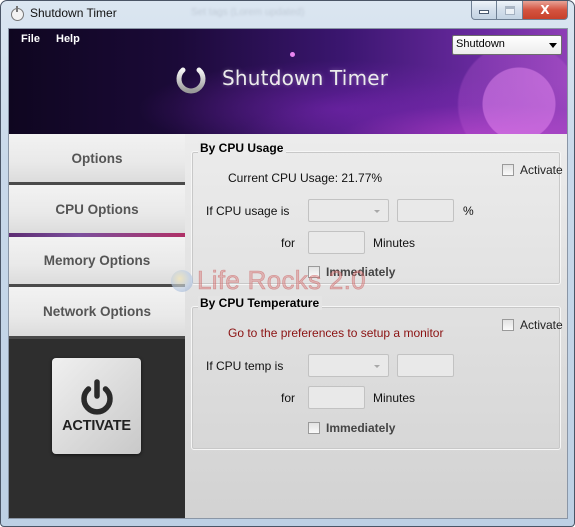  What do you see at coordinates (425, 210) in the screenshot?
I see `cpu-usage-threshold-input` at bounding box center [425, 210].